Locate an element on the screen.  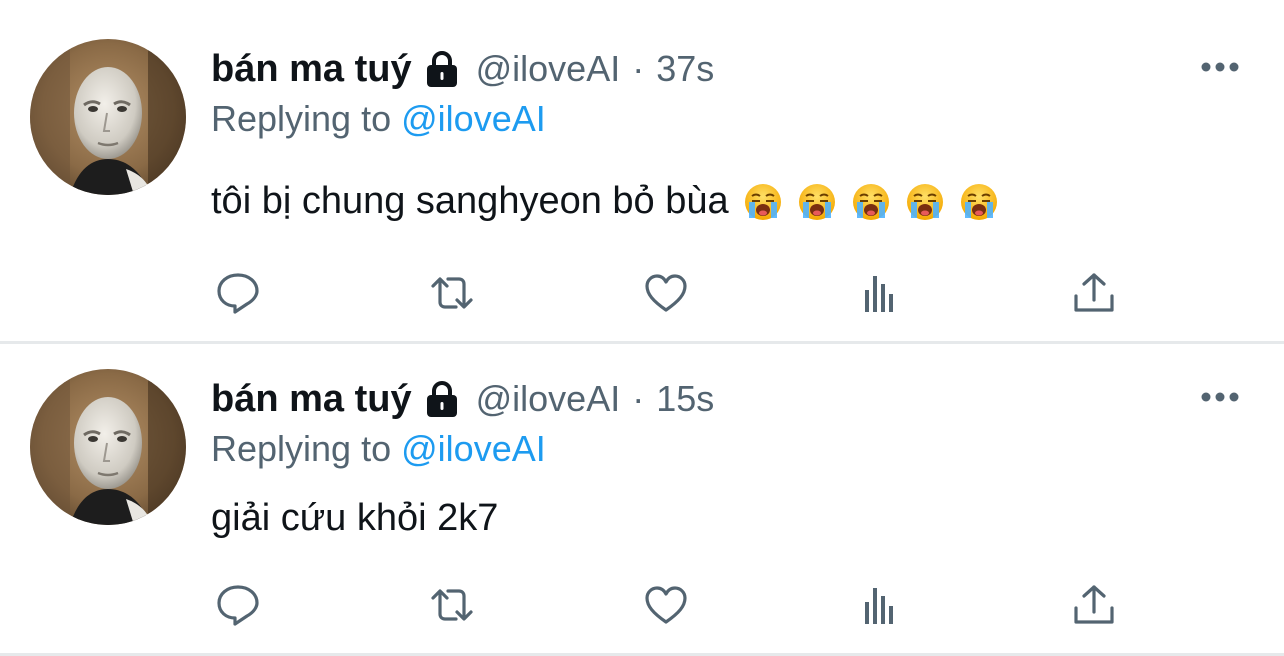
tweet-header: bán ma tuý @iloveAI · 37s is located at coordinates (462, 69).